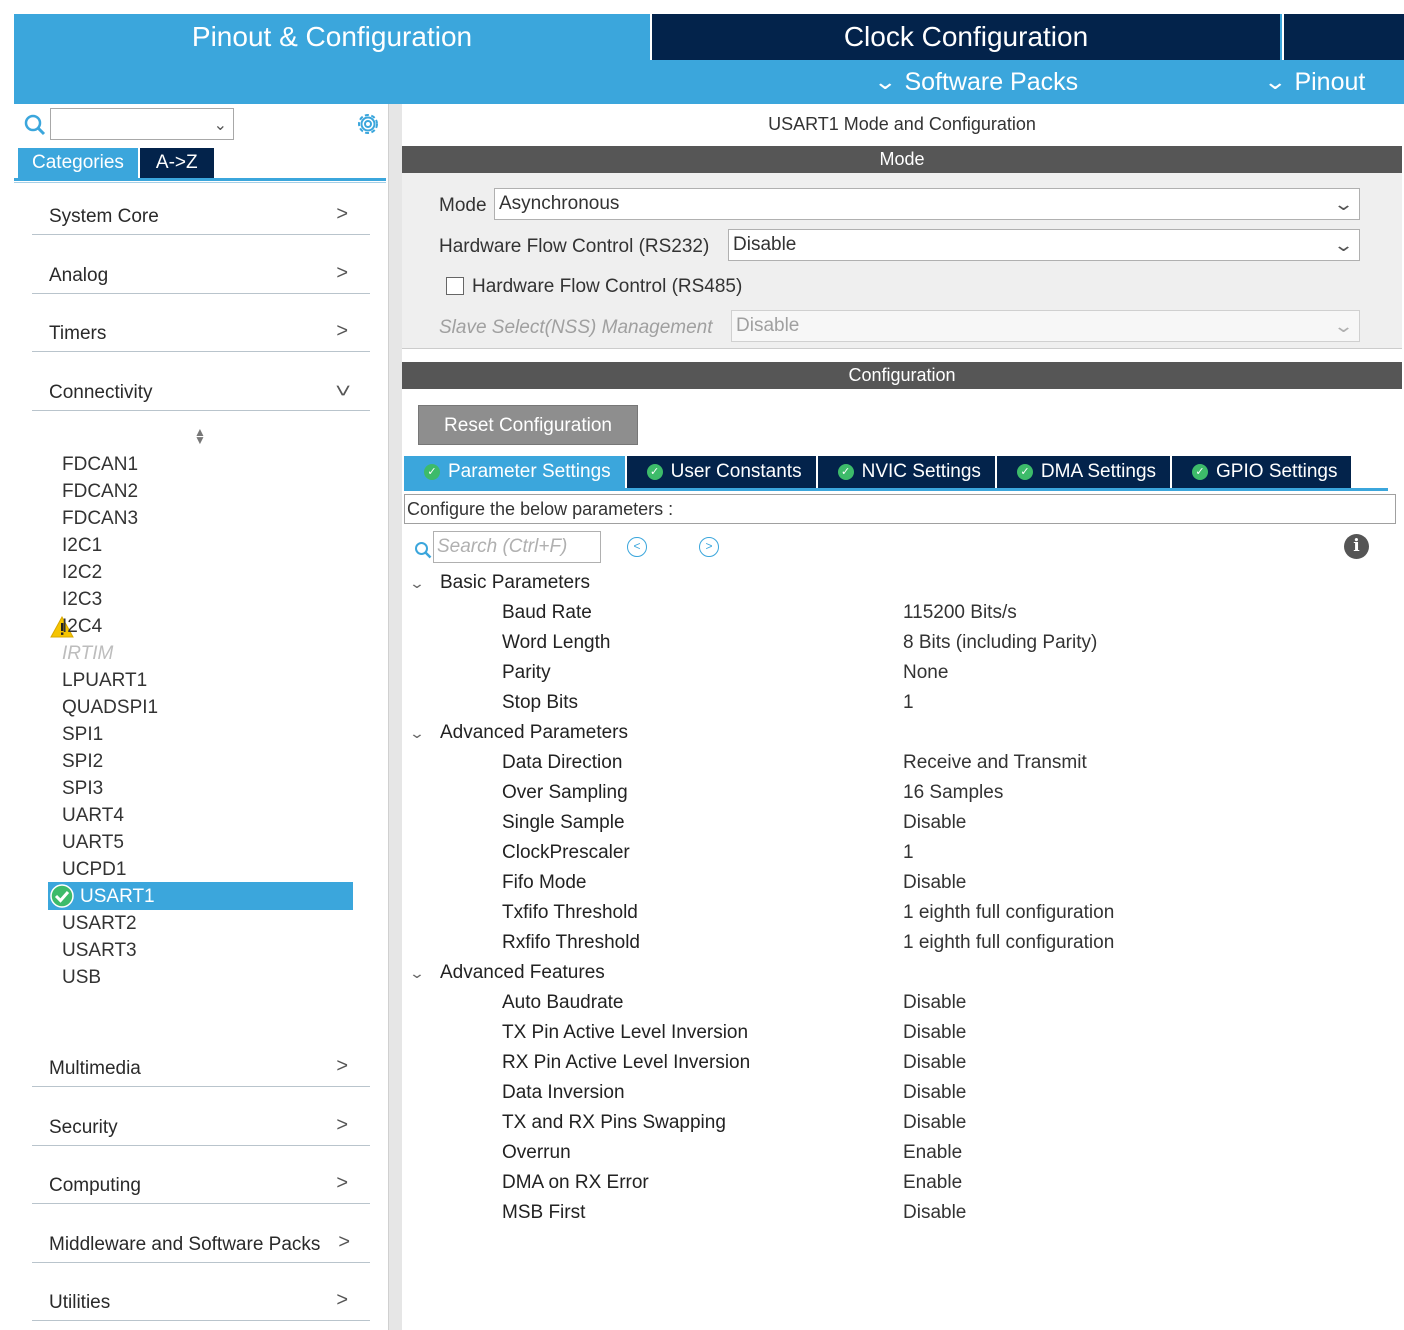 The image size is (1404, 1330). What do you see at coordinates (201, 1128) in the screenshot?
I see `category-security: Security >` at bounding box center [201, 1128].